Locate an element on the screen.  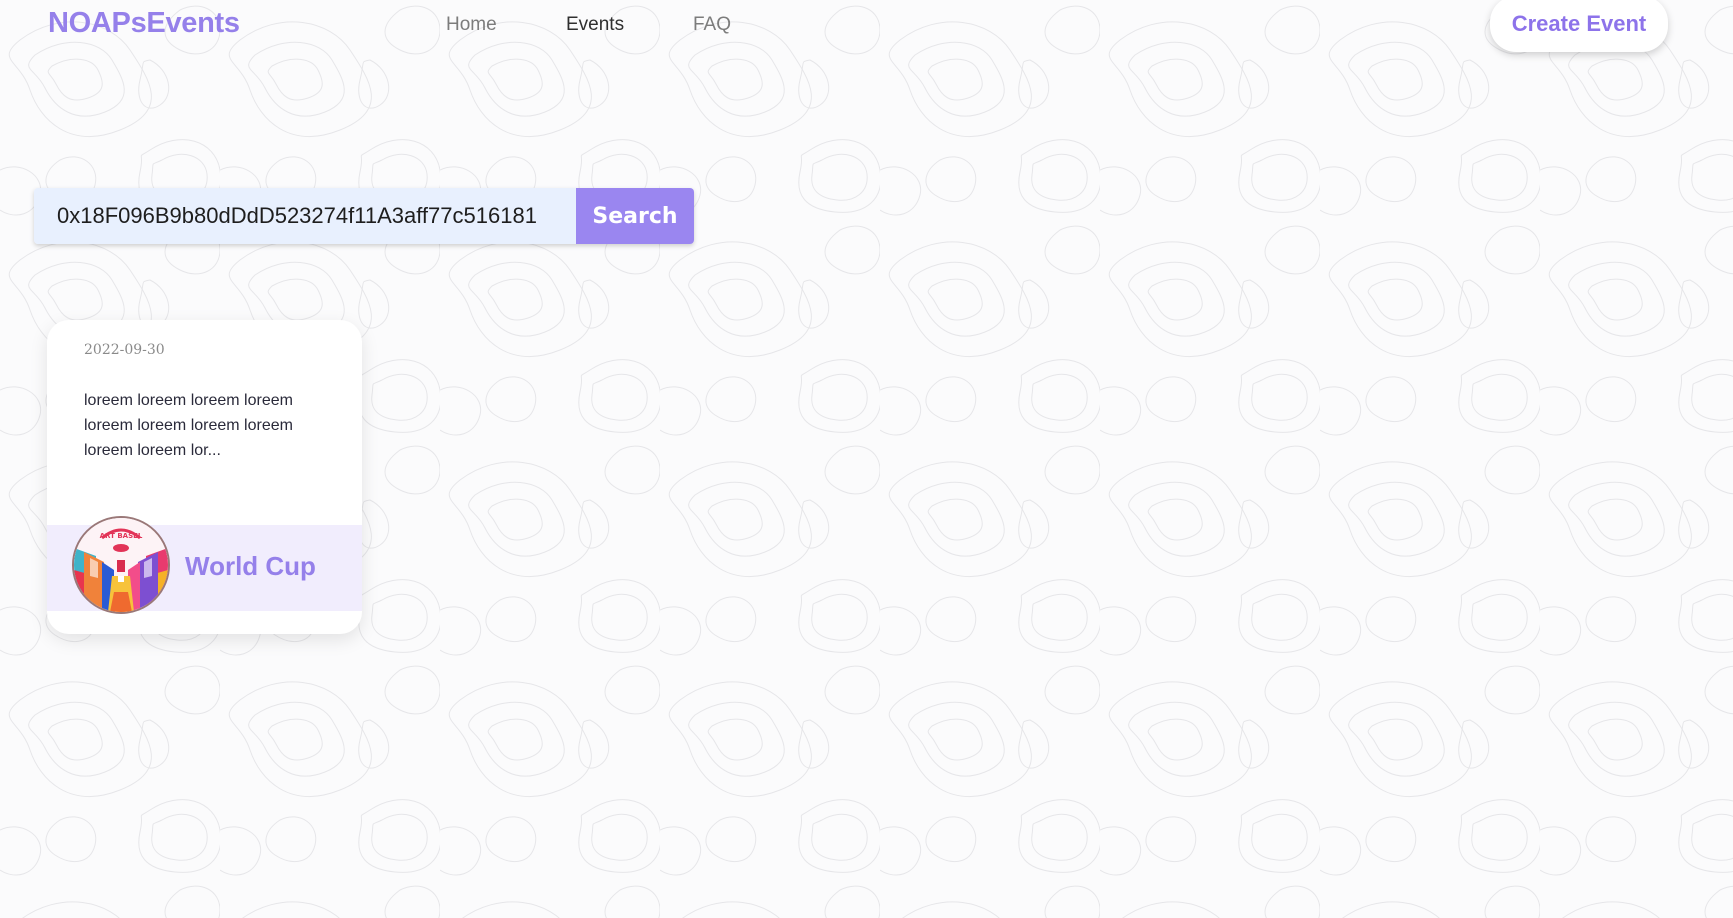
event-date: 2022-09-30 is located at coordinates (124, 350).